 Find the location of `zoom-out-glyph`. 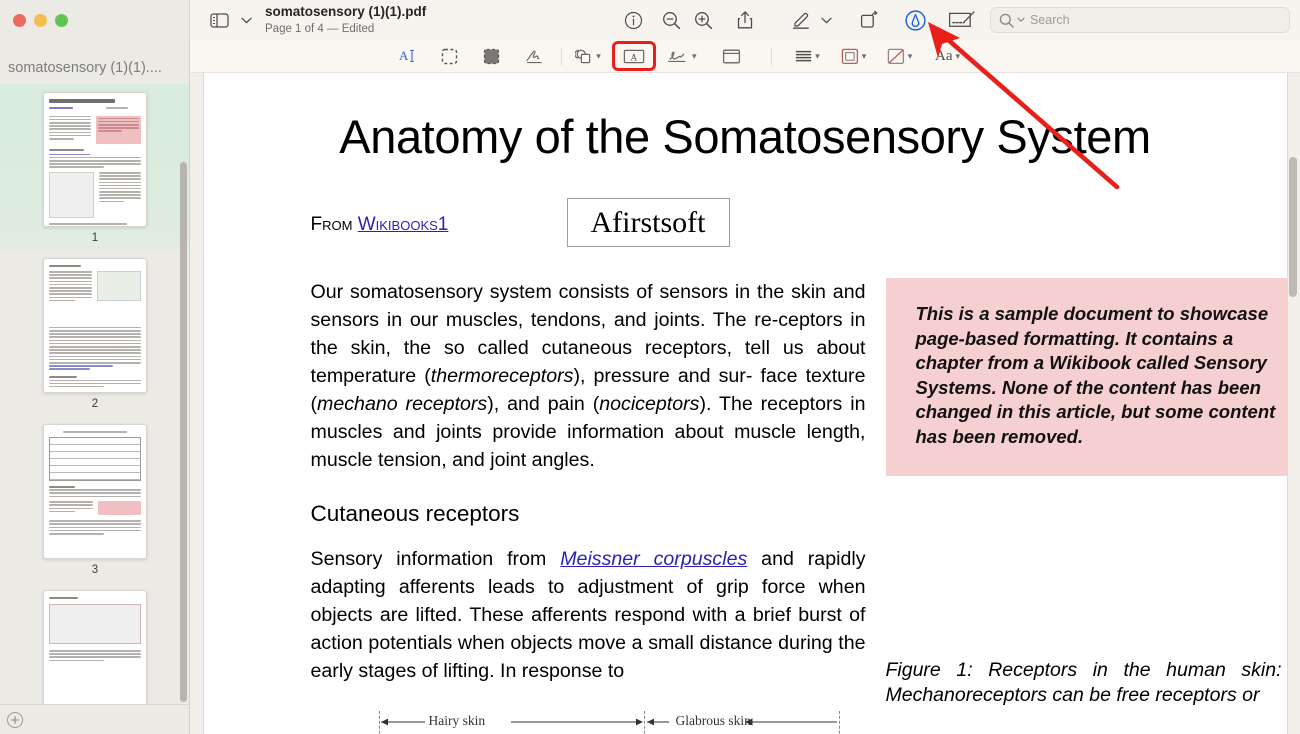

zoom-out-glyph is located at coordinates (671, 20).